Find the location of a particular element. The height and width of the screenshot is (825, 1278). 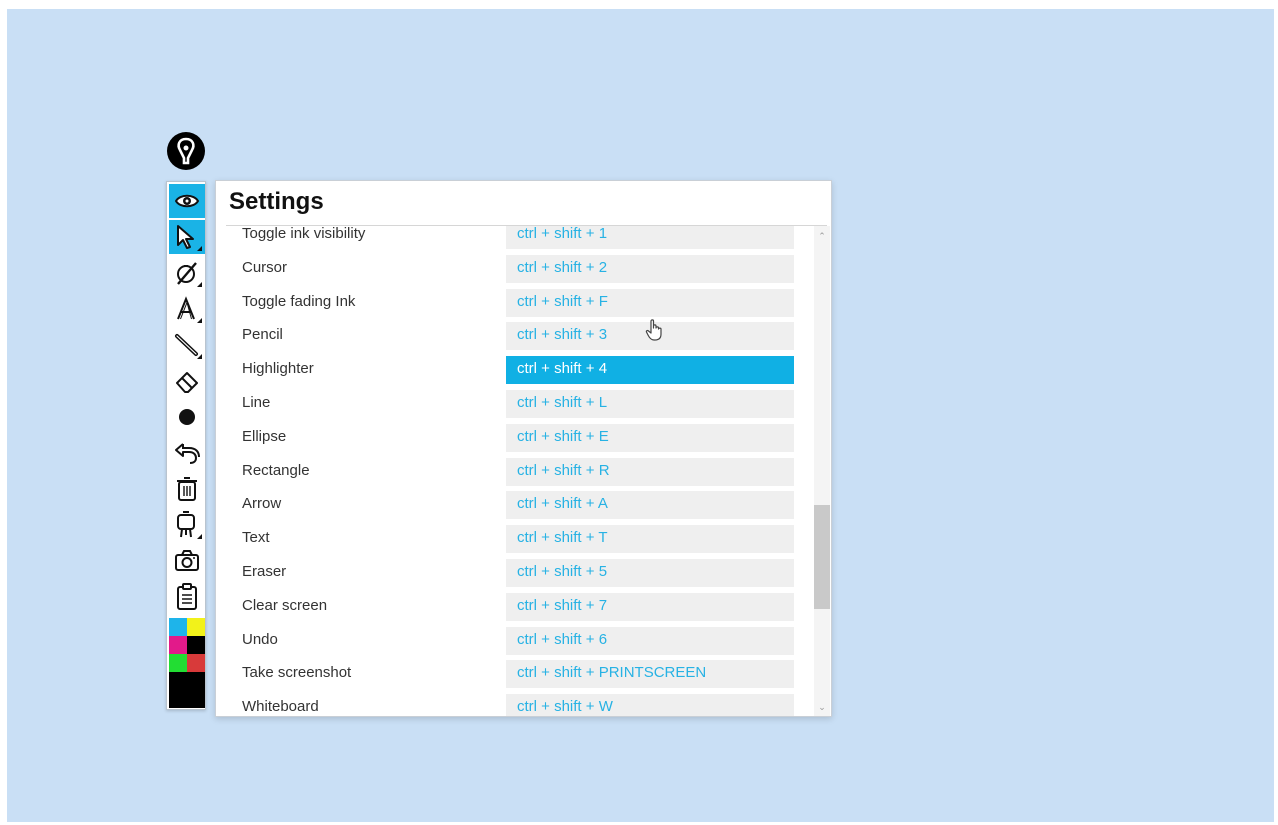

shortcut-action-label: Cursor is located at coordinates (265, 267).